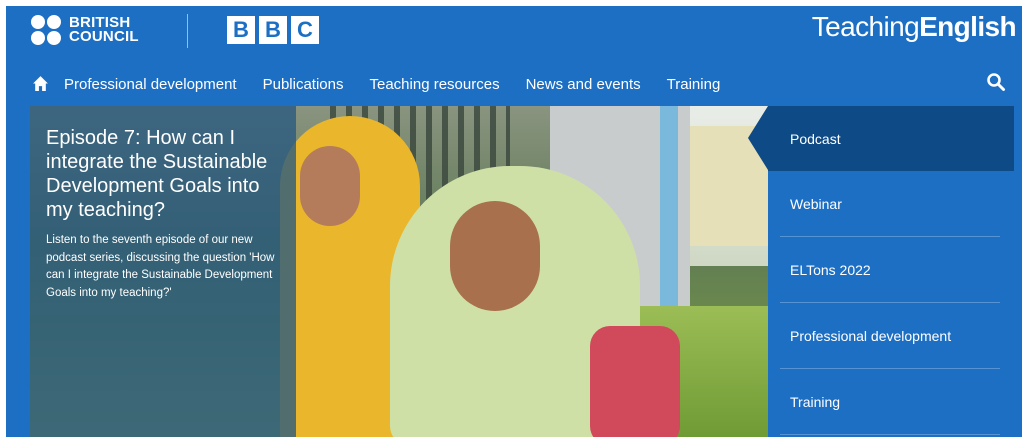 This screenshot has width=1028, height=437. I want to click on tab-label: Training, so click(815, 402).